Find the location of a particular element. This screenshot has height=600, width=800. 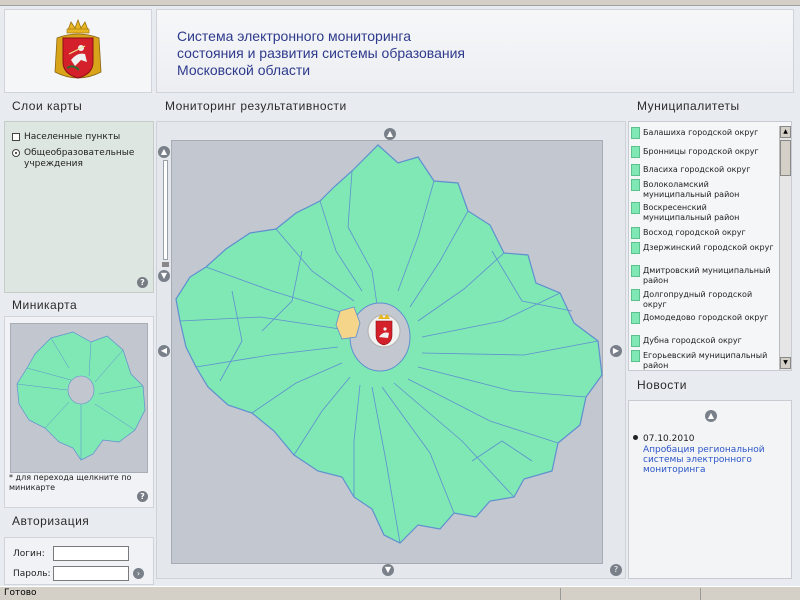

list-item: Власиха городской округ is located at coordinates (704, 170).